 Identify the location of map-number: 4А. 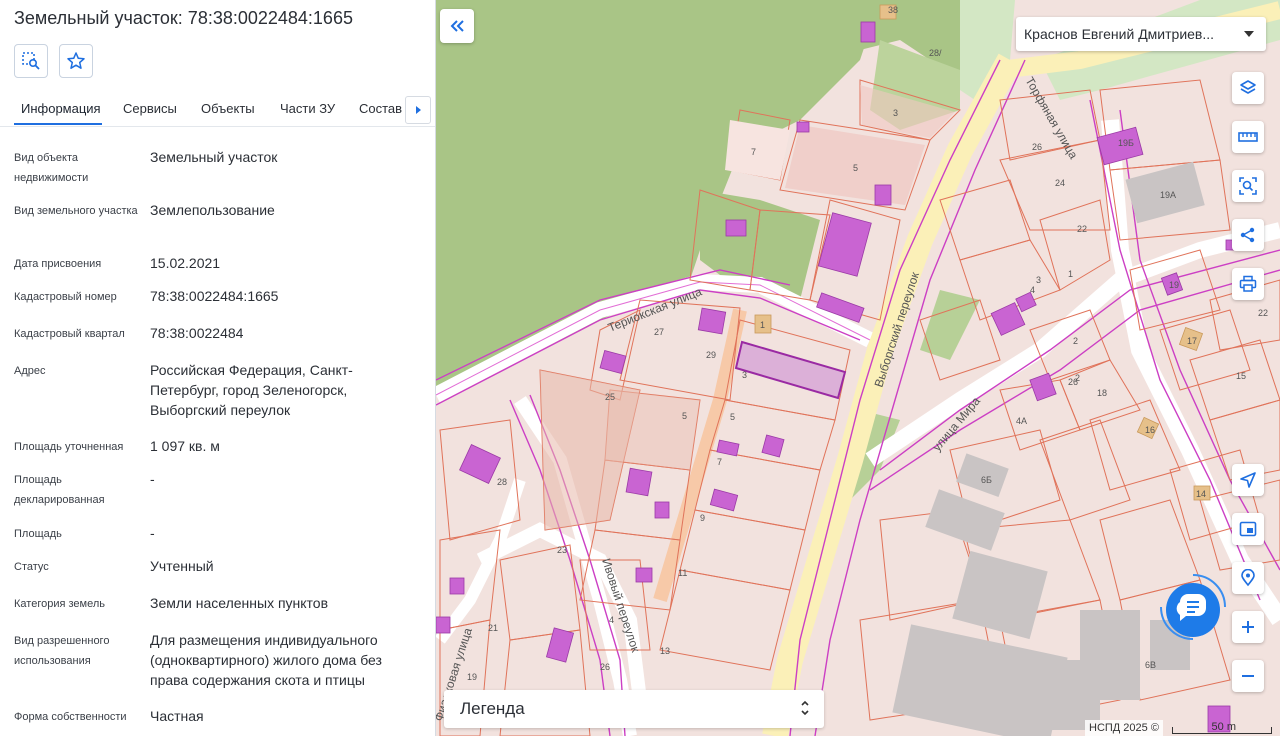
(1021, 421).